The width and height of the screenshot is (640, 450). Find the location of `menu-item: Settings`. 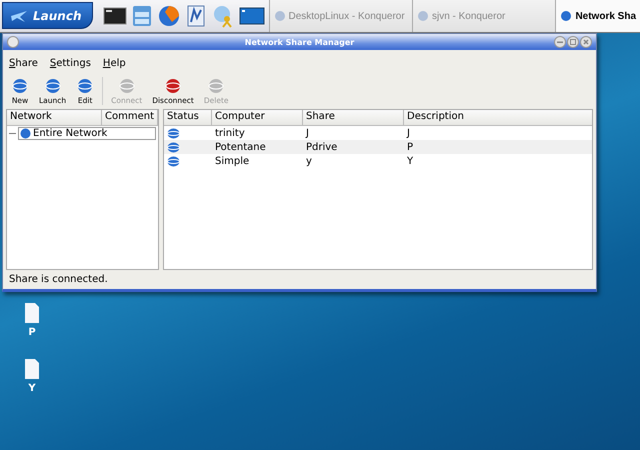

menu-item: Settings is located at coordinates (70, 63).